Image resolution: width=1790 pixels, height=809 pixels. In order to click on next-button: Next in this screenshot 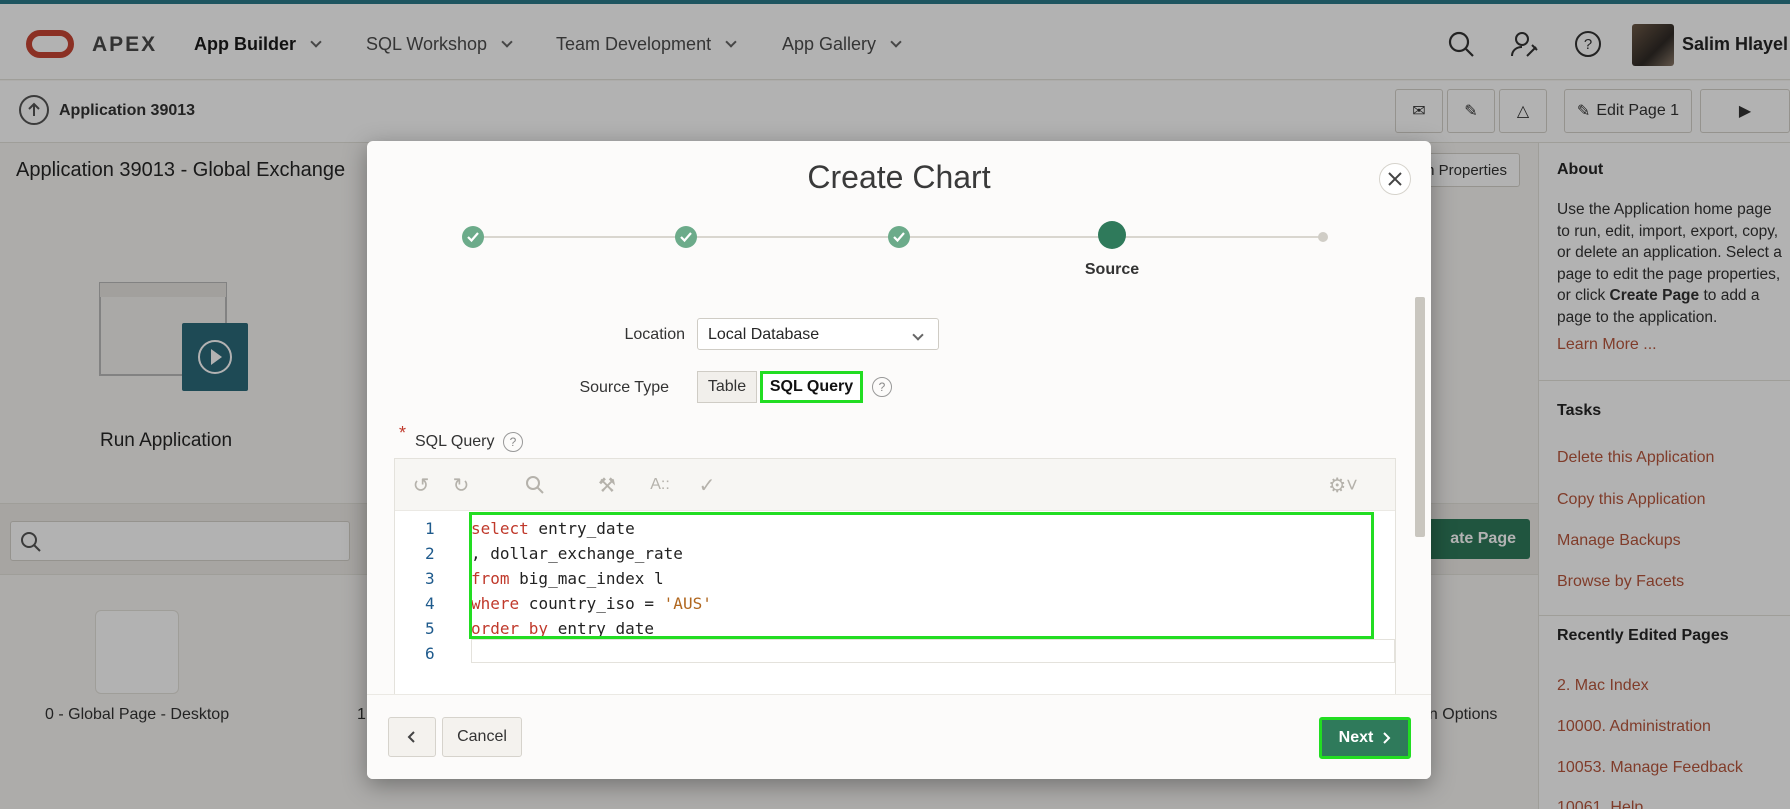, I will do `click(1365, 738)`.